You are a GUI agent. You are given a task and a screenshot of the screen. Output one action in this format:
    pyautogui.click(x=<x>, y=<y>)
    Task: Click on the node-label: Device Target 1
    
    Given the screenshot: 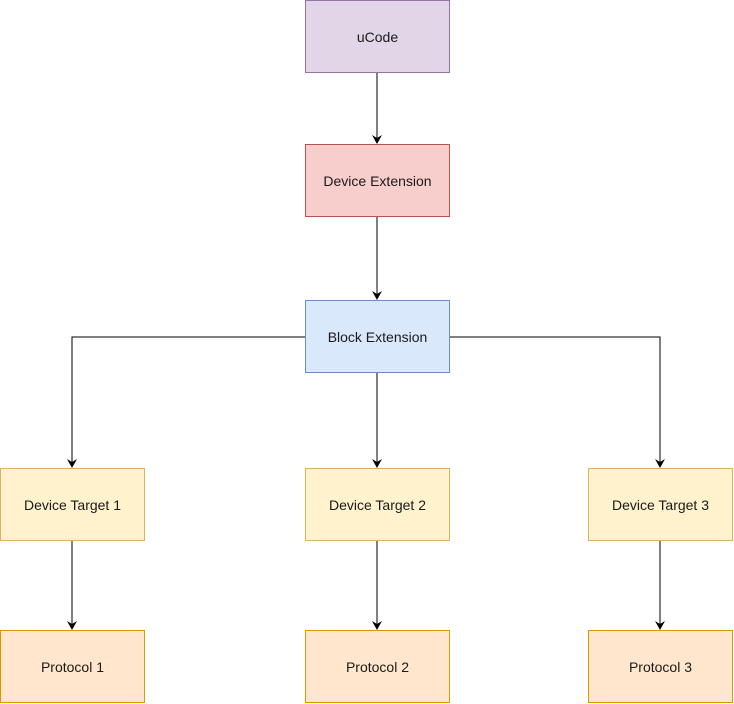 What is the action you would take?
    pyautogui.click(x=72, y=504)
    